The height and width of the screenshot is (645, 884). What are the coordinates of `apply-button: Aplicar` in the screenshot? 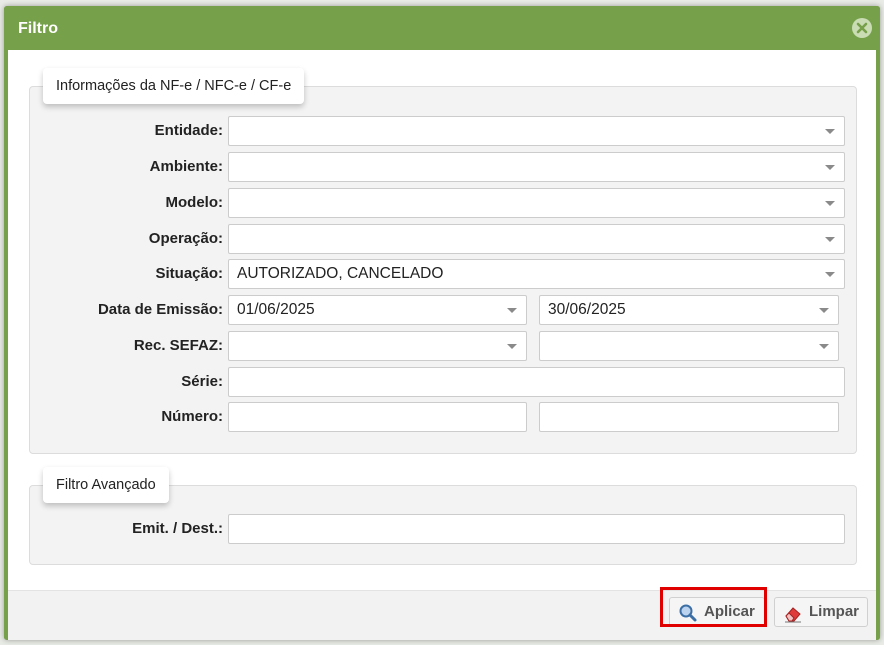 It's located at (717, 612).